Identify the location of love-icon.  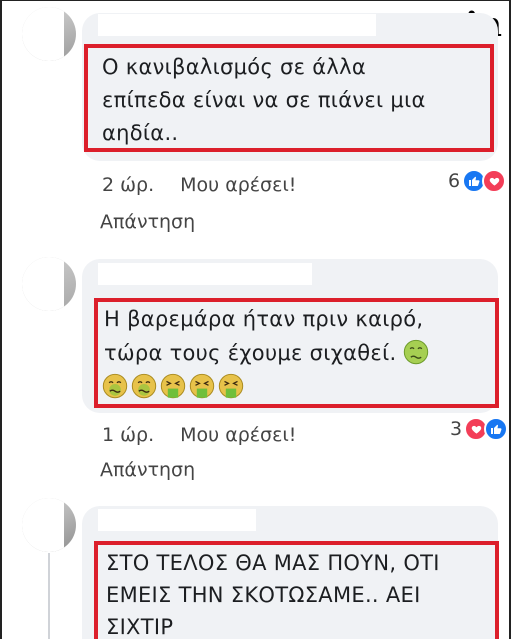
(494, 181).